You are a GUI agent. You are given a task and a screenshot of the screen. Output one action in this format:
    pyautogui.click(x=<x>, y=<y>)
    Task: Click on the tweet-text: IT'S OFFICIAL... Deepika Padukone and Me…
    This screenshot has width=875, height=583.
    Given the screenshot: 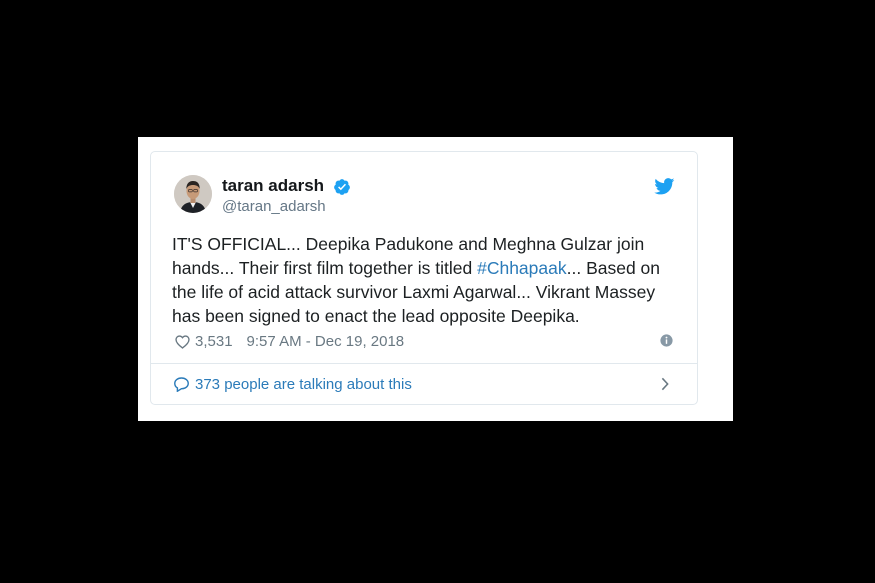 What is the action you would take?
    pyautogui.click(x=427, y=280)
    